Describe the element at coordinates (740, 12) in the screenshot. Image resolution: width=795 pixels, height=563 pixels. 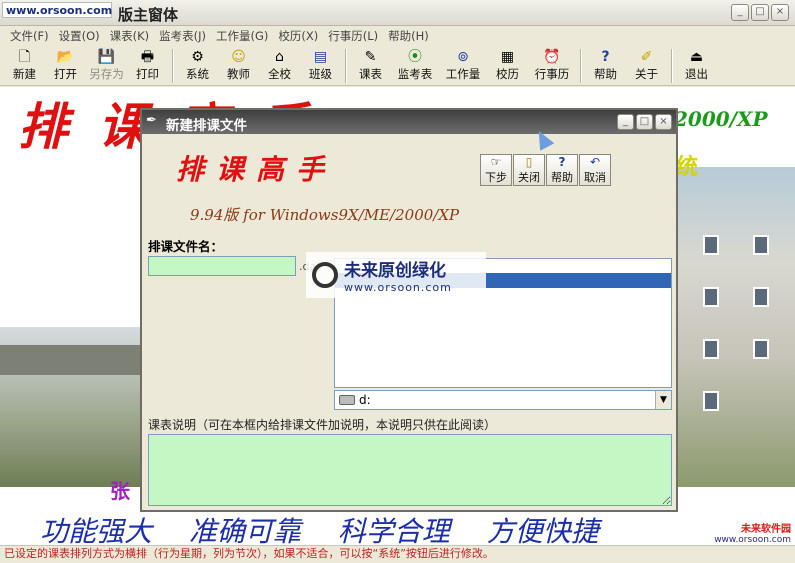
I see `minimize-button: _` at that location.